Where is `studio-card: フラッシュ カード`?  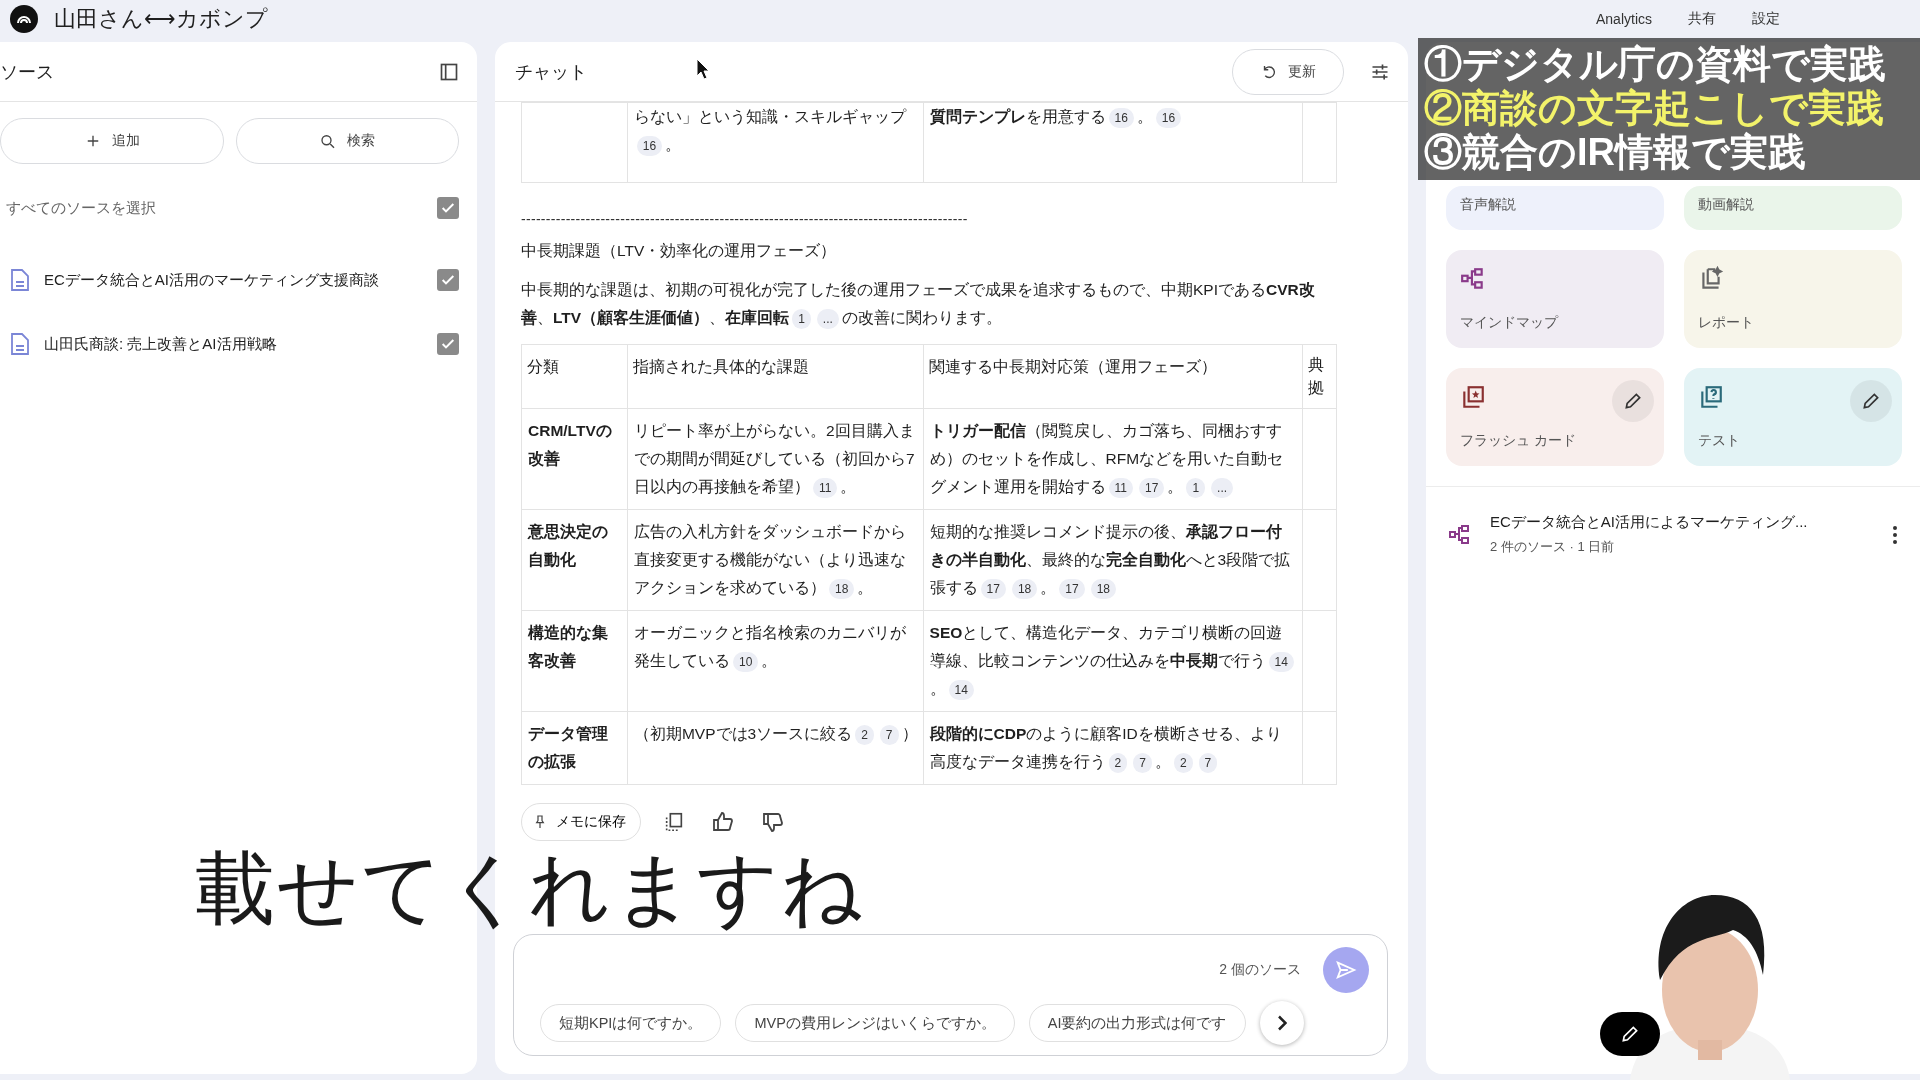 studio-card: フラッシュ カード is located at coordinates (1555, 417).